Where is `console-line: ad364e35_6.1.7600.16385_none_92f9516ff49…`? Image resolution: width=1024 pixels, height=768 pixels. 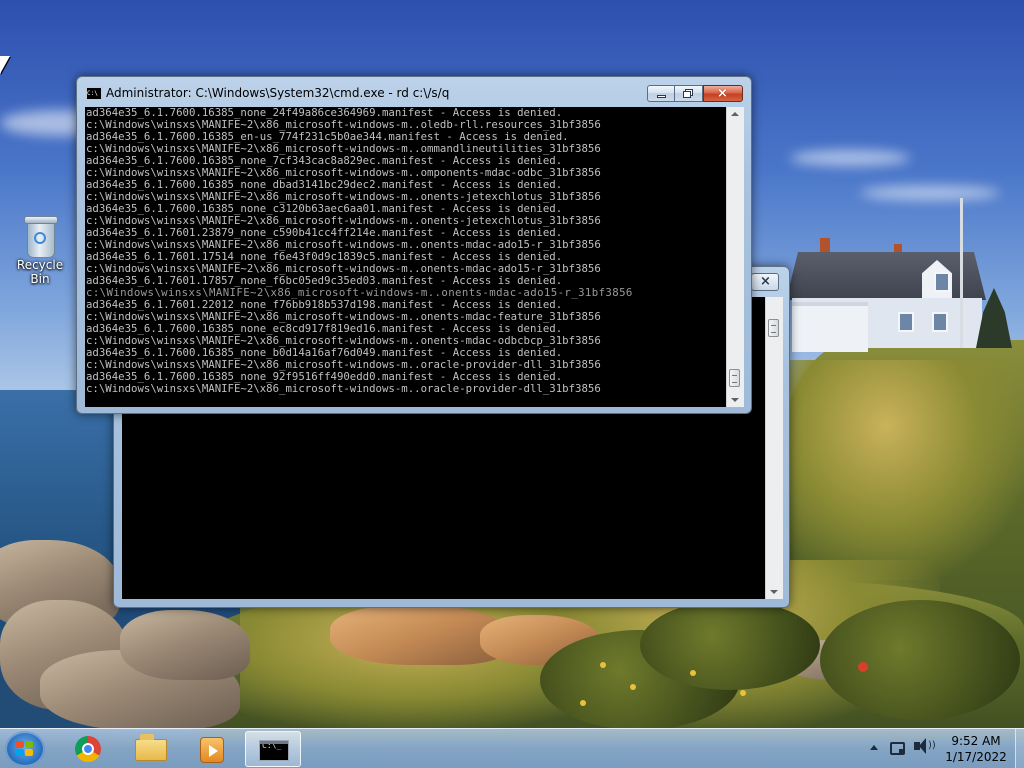 console-line: ad364e35_6.1.7600.16385_none_92f9516ff49… is located at coordinates (324, 377).